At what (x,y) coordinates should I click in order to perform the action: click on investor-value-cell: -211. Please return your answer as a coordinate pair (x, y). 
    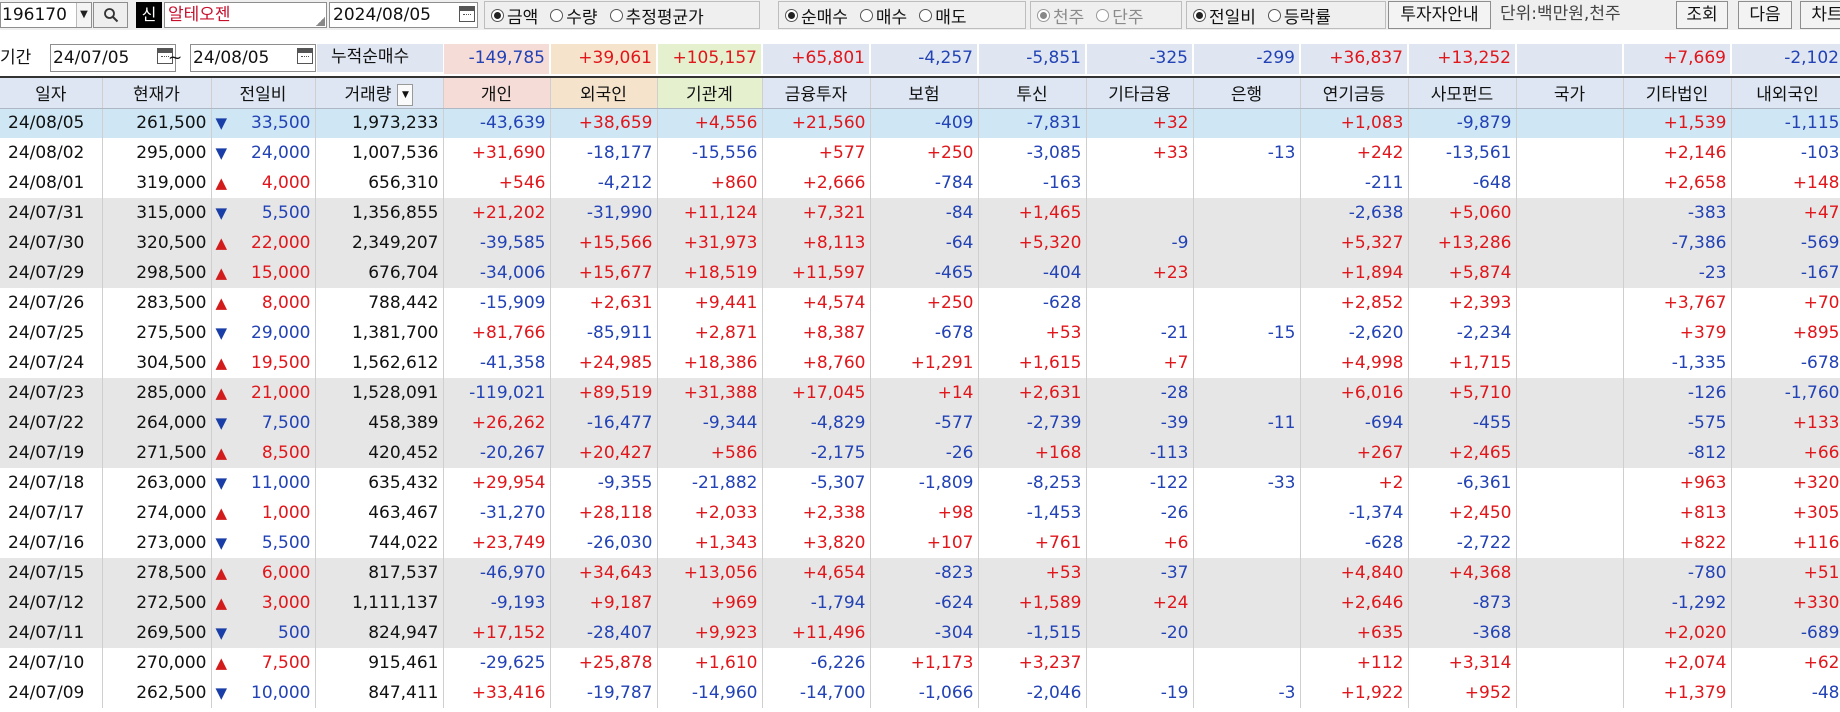
    Looking at the image, I should click on (1354, 183).